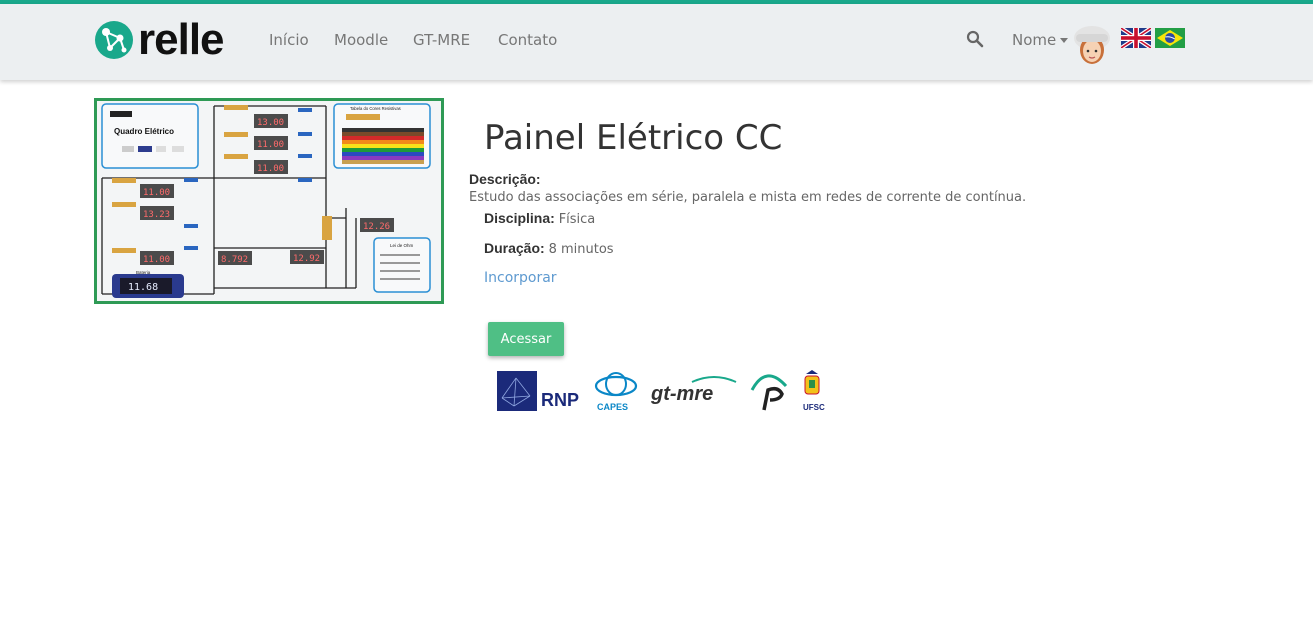 Image resolution: width=1313 pixels, height=633 pixels. Describe the element at coordinates (505, 179) in the screenshot. I see `description-label: Descrição:` at that location.